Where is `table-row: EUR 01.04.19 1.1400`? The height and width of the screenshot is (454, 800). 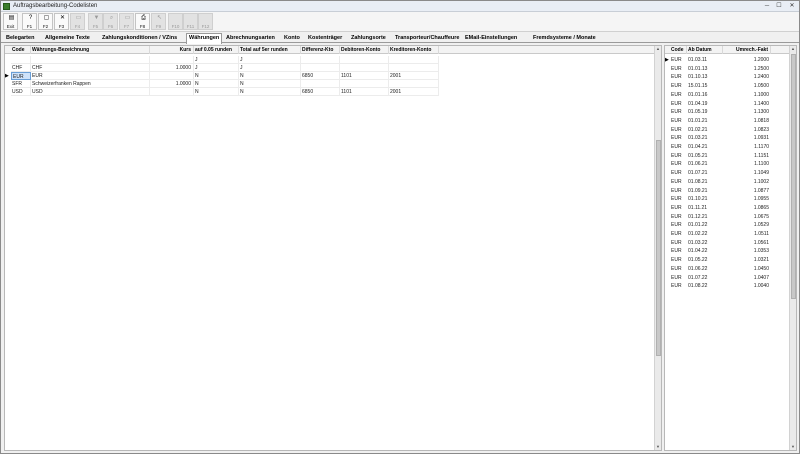
table-row: EUR 01.04.19 1.1400 is located at coordinates (730, 104).